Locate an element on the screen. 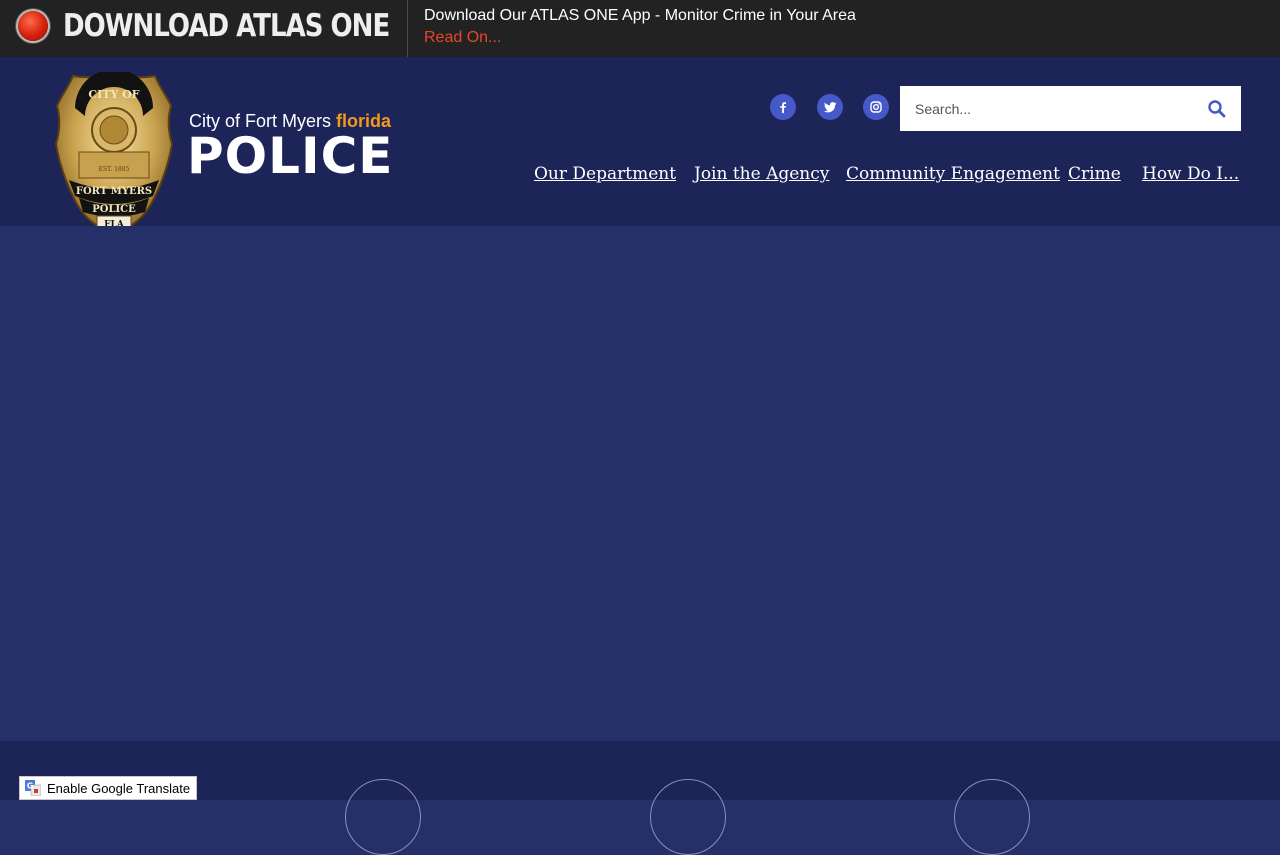 This screenshot has width=1280, height=855. search-icon is located at coordinates (1217, 109).